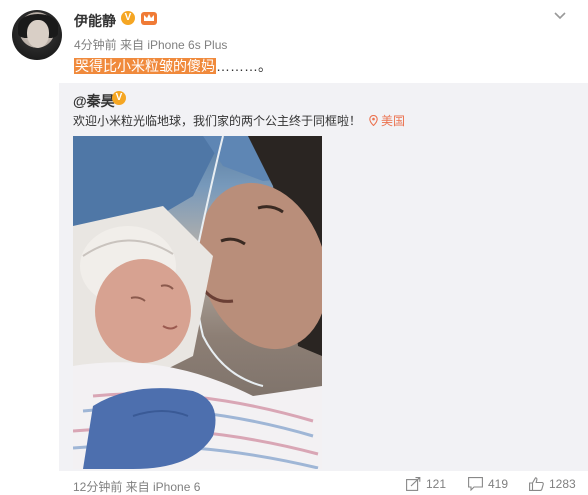  What do you see at coordinates (137, 487) in the screenshot?
I see `repost-meta: 12分钟前 来自 iPhone 6` at bounding box center [137, 487].